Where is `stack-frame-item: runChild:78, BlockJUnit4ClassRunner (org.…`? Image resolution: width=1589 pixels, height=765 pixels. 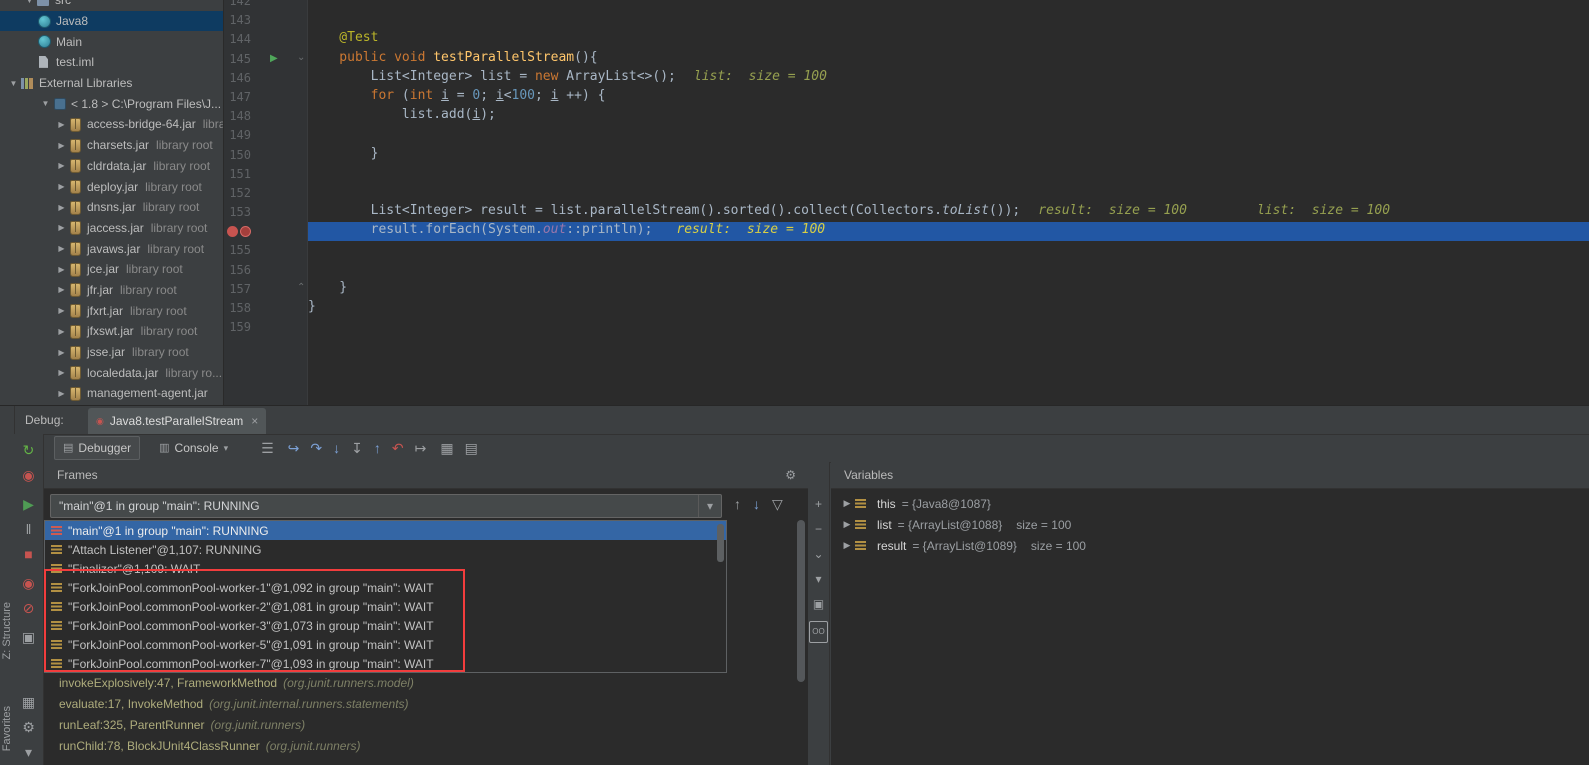 stack-frame-item: runChild:78, BlockJUnit4ClassRunner (org.… is located at coordinates (426, 746).